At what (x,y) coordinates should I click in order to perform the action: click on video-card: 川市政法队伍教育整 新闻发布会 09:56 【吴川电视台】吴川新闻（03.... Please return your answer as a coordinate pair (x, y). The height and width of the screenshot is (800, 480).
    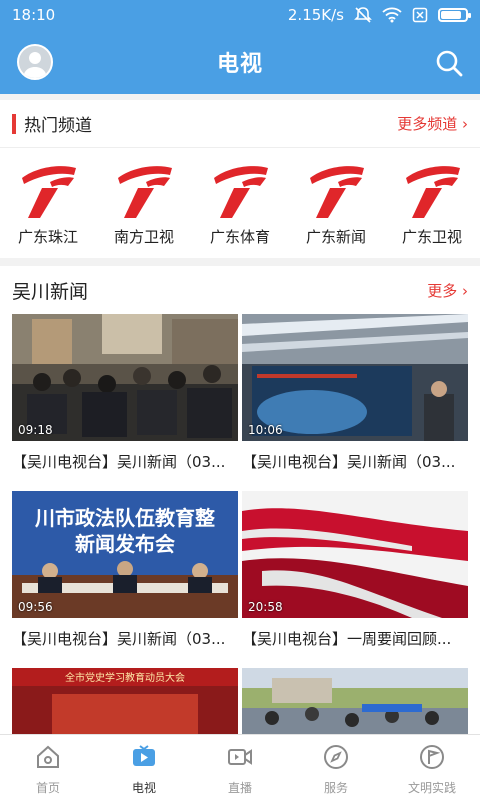
    Looking at the image, I should click on (125, 570).